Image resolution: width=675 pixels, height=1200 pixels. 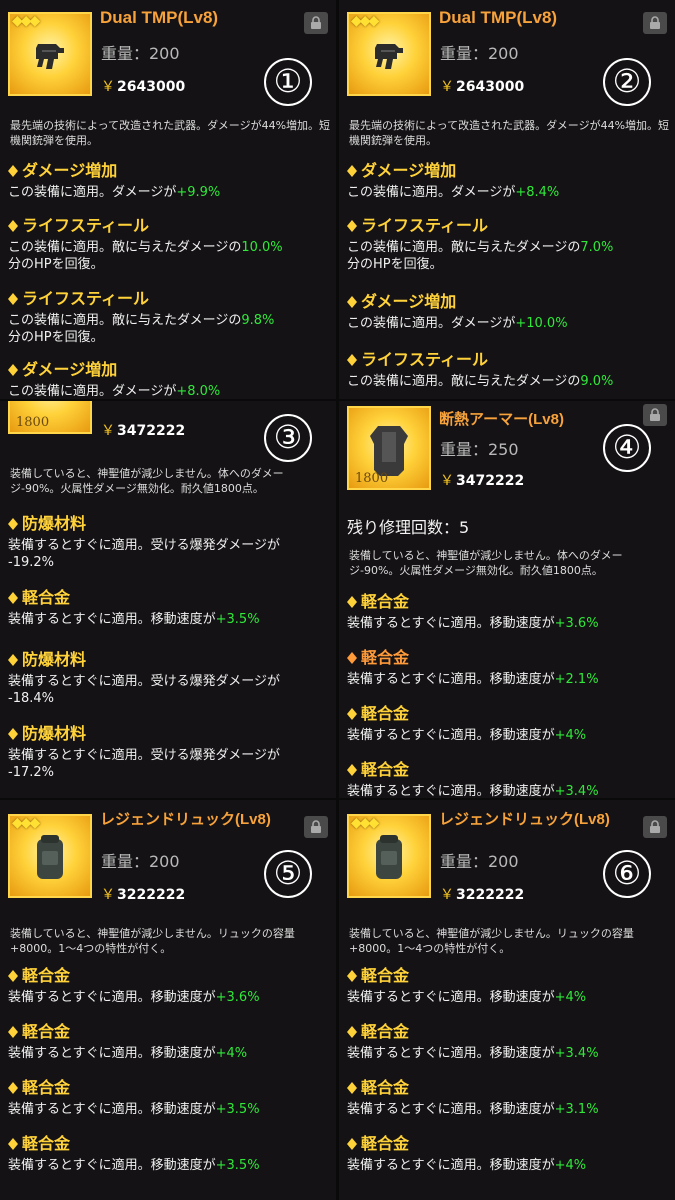 I want to click on trait-value: +10.0%, so click(x=541, y=323).